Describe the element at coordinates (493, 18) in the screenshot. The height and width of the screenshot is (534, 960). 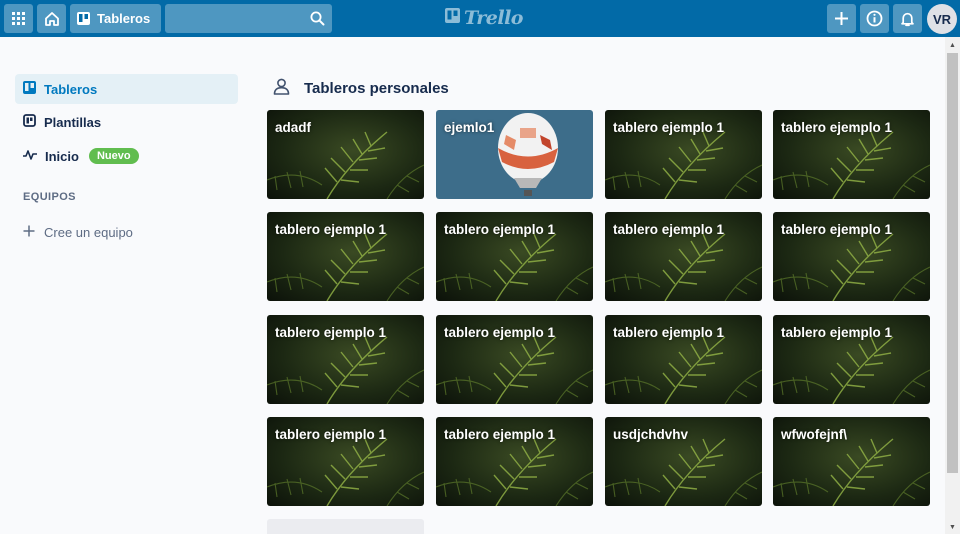
I see `logo-text: Trello` at that location.